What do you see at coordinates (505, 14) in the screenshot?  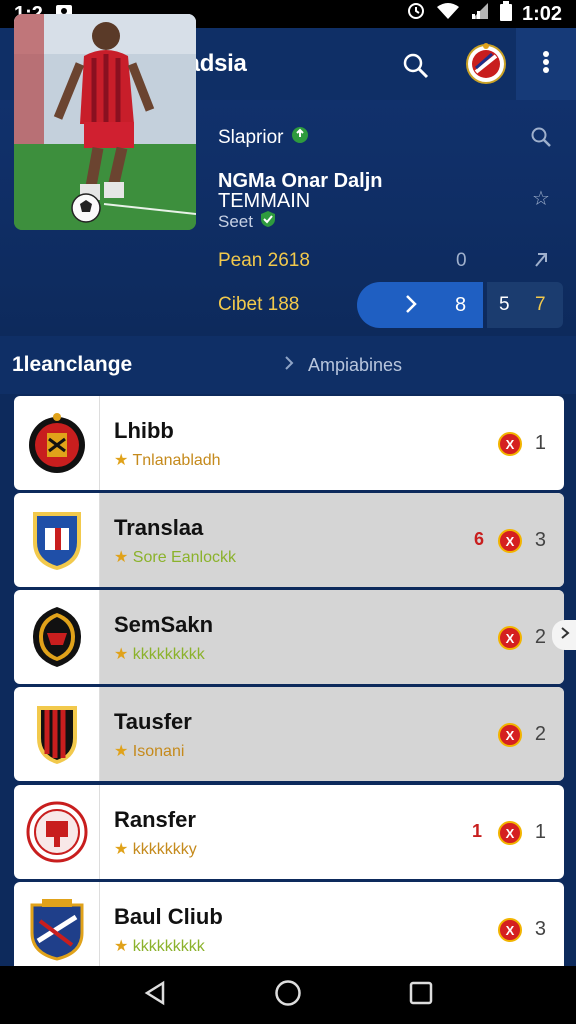 I see `battery-icon` at bounding box center [505, 14].